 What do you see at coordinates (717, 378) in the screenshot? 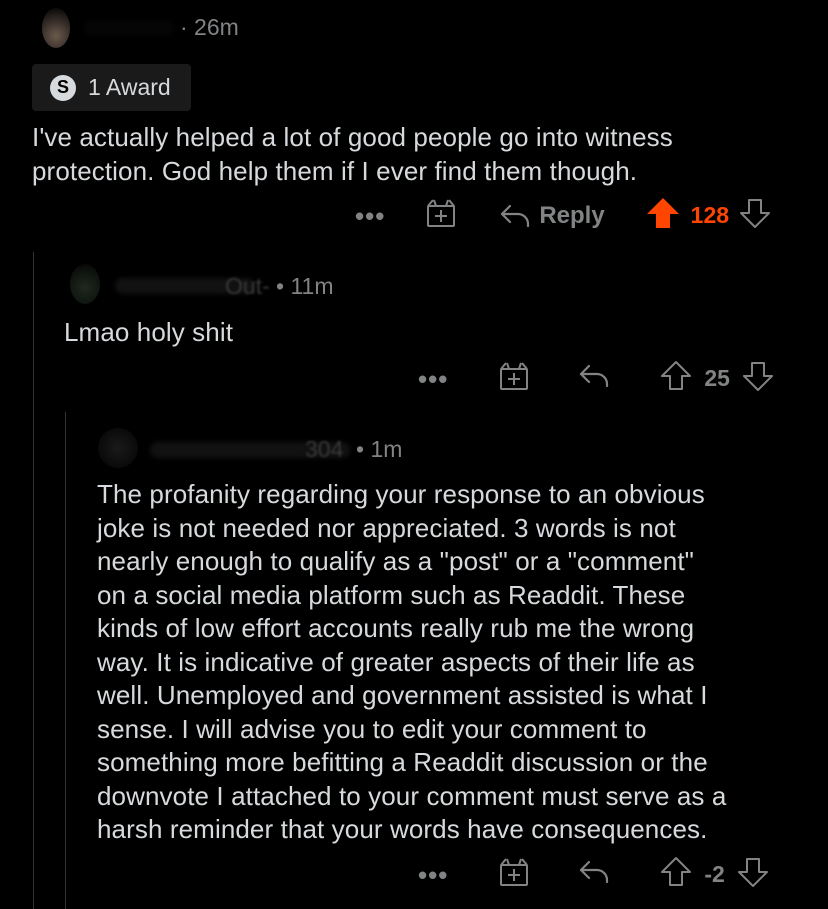
I see `vote-score: 25` at bounding box center [717, 378].